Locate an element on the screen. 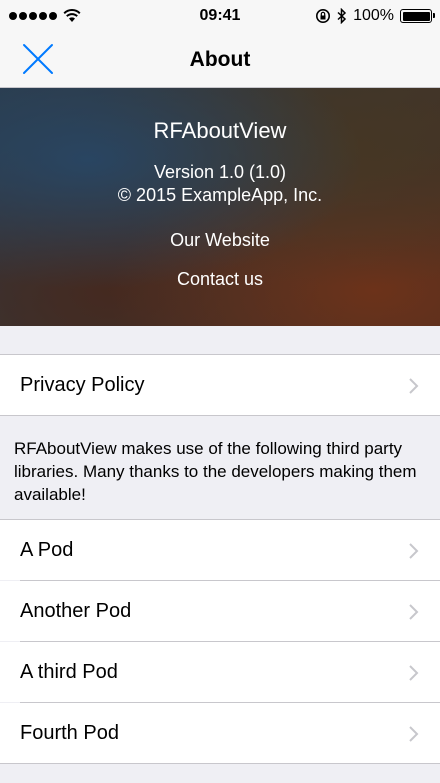 The image size is (440, 783). status-bar: 09:41 100% is located at coordinates (220, 16).